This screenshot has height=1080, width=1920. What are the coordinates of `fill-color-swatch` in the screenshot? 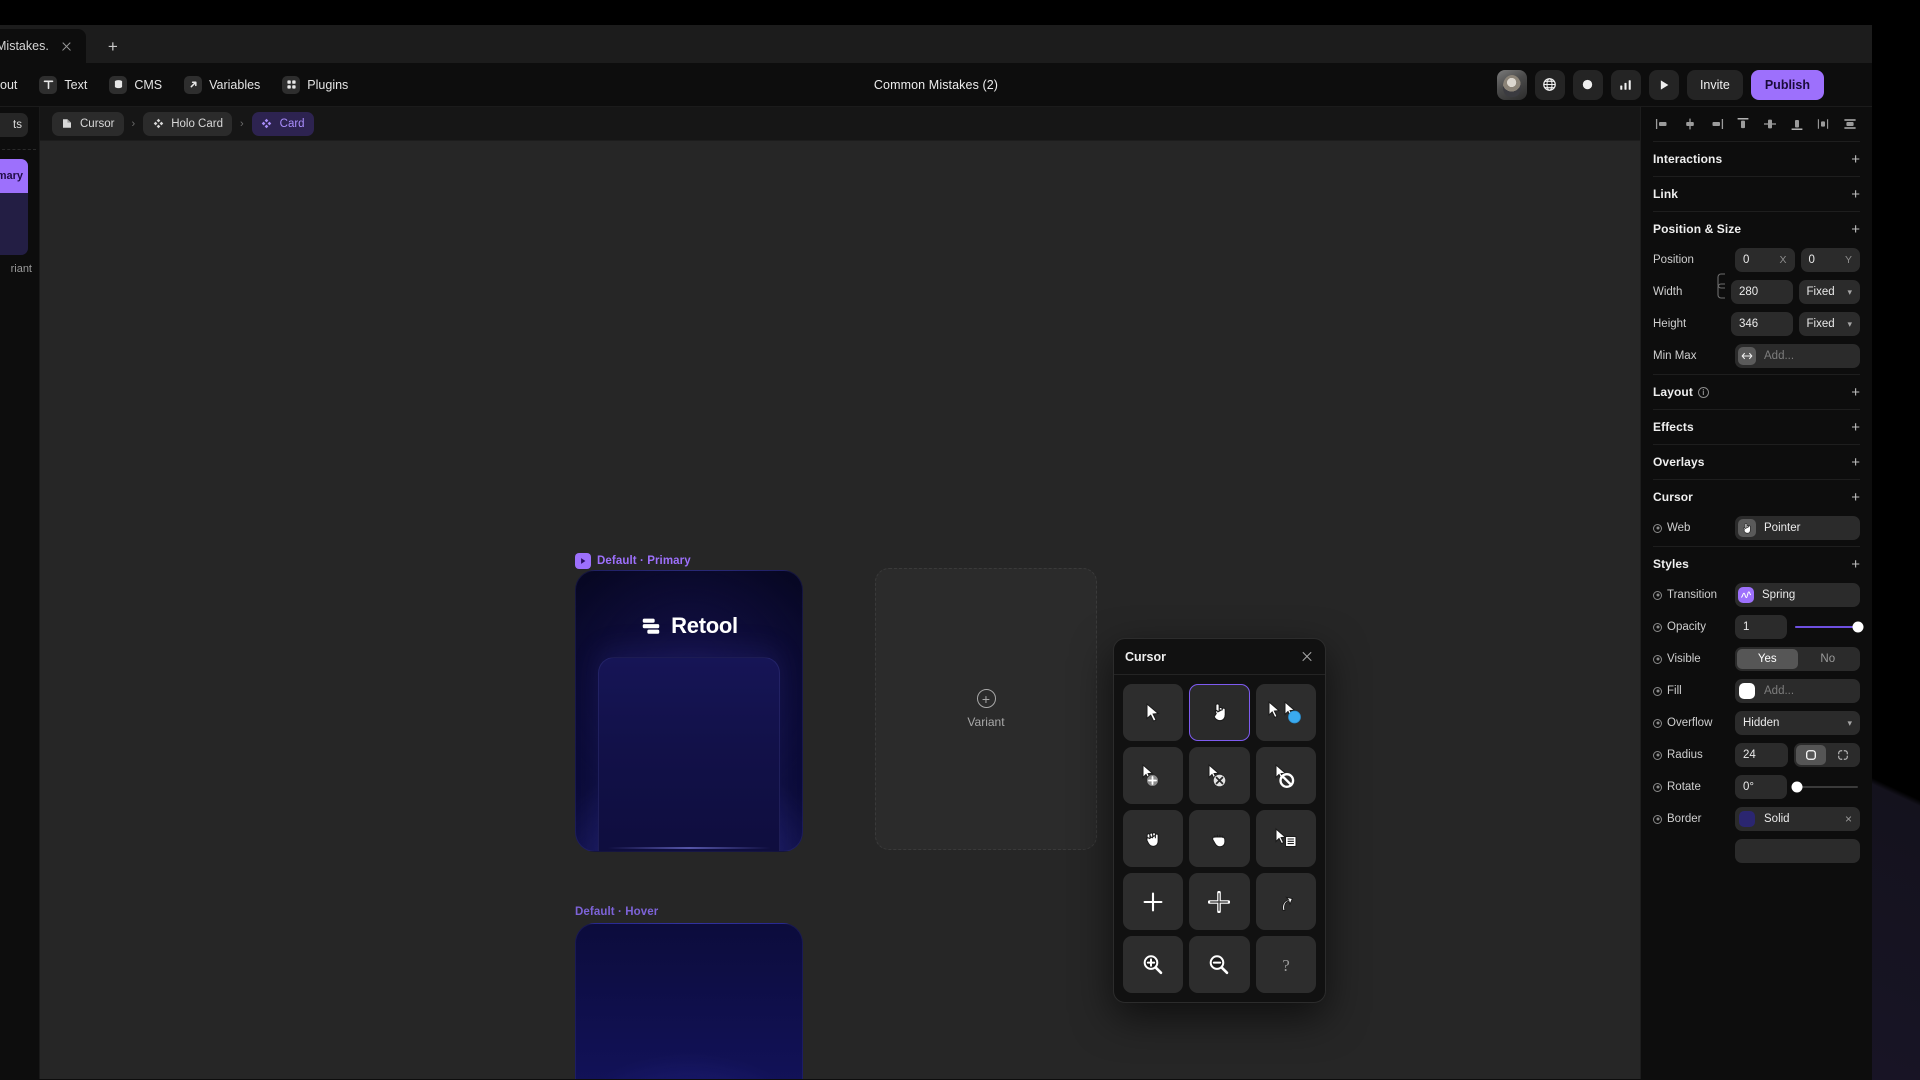 It's located at (1747, 691).